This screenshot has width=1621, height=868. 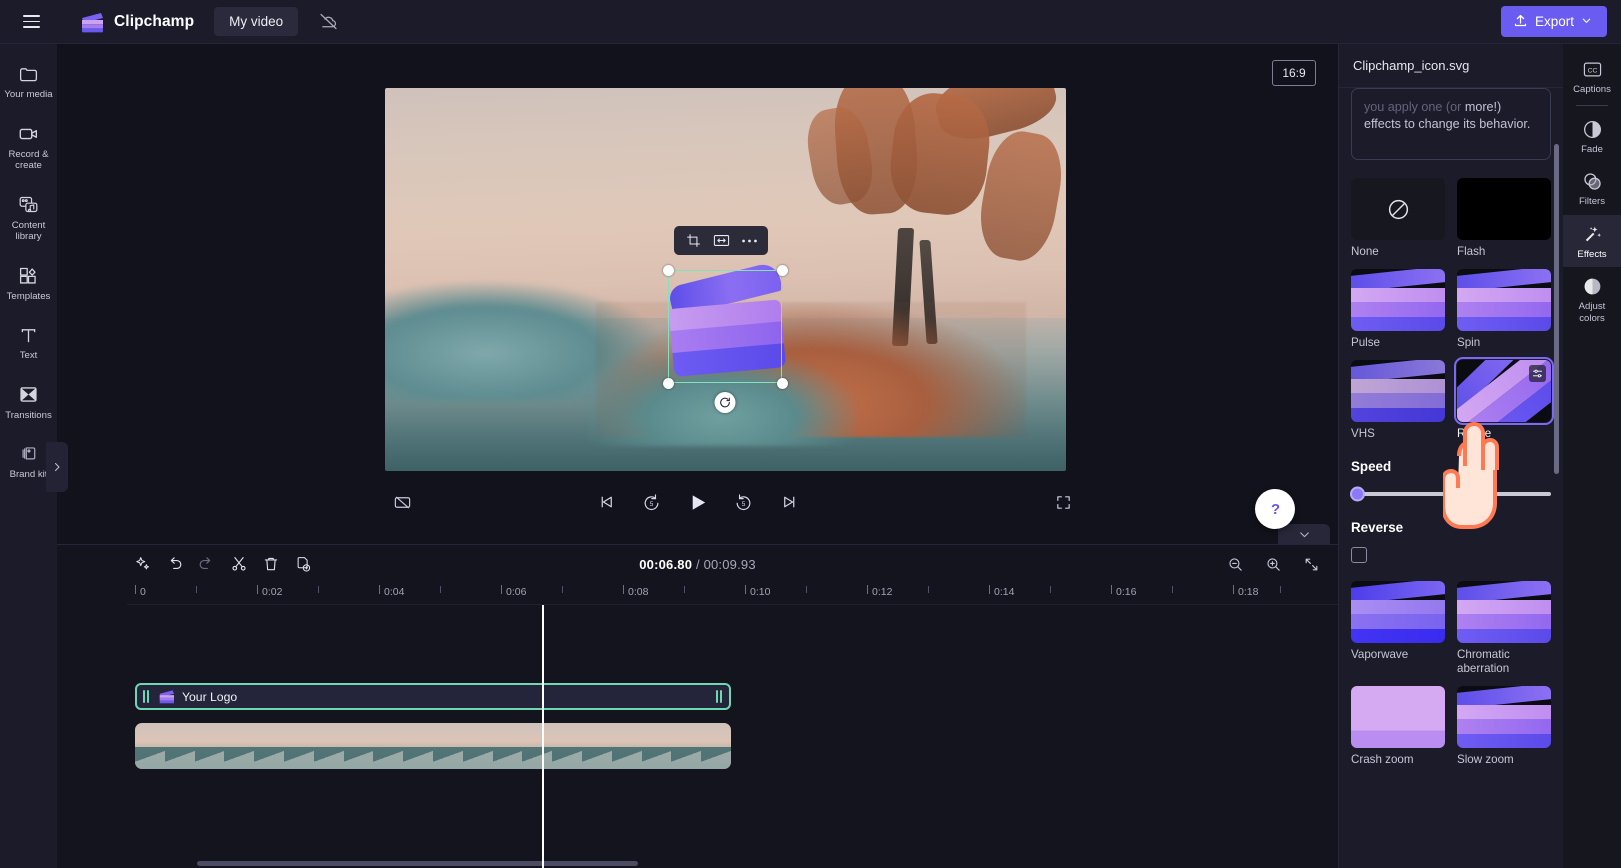 I want to click on effect-label: VHS, so click(x=1363, y=433).